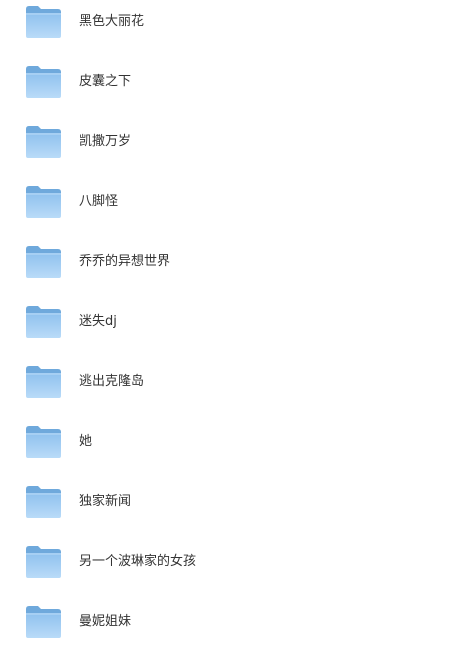 The width and height of the screenshot is (468, 664). I want to click on folder-name: 皮囊之下, so click(105, 81).